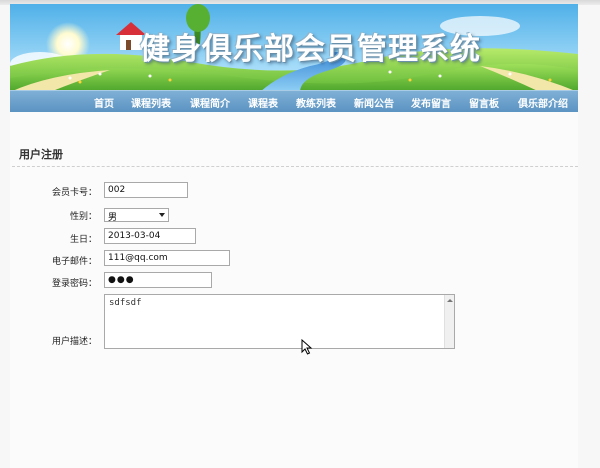  Describe the element at coordinates (295, 166) in the screenshot. I see `divider` at that location.